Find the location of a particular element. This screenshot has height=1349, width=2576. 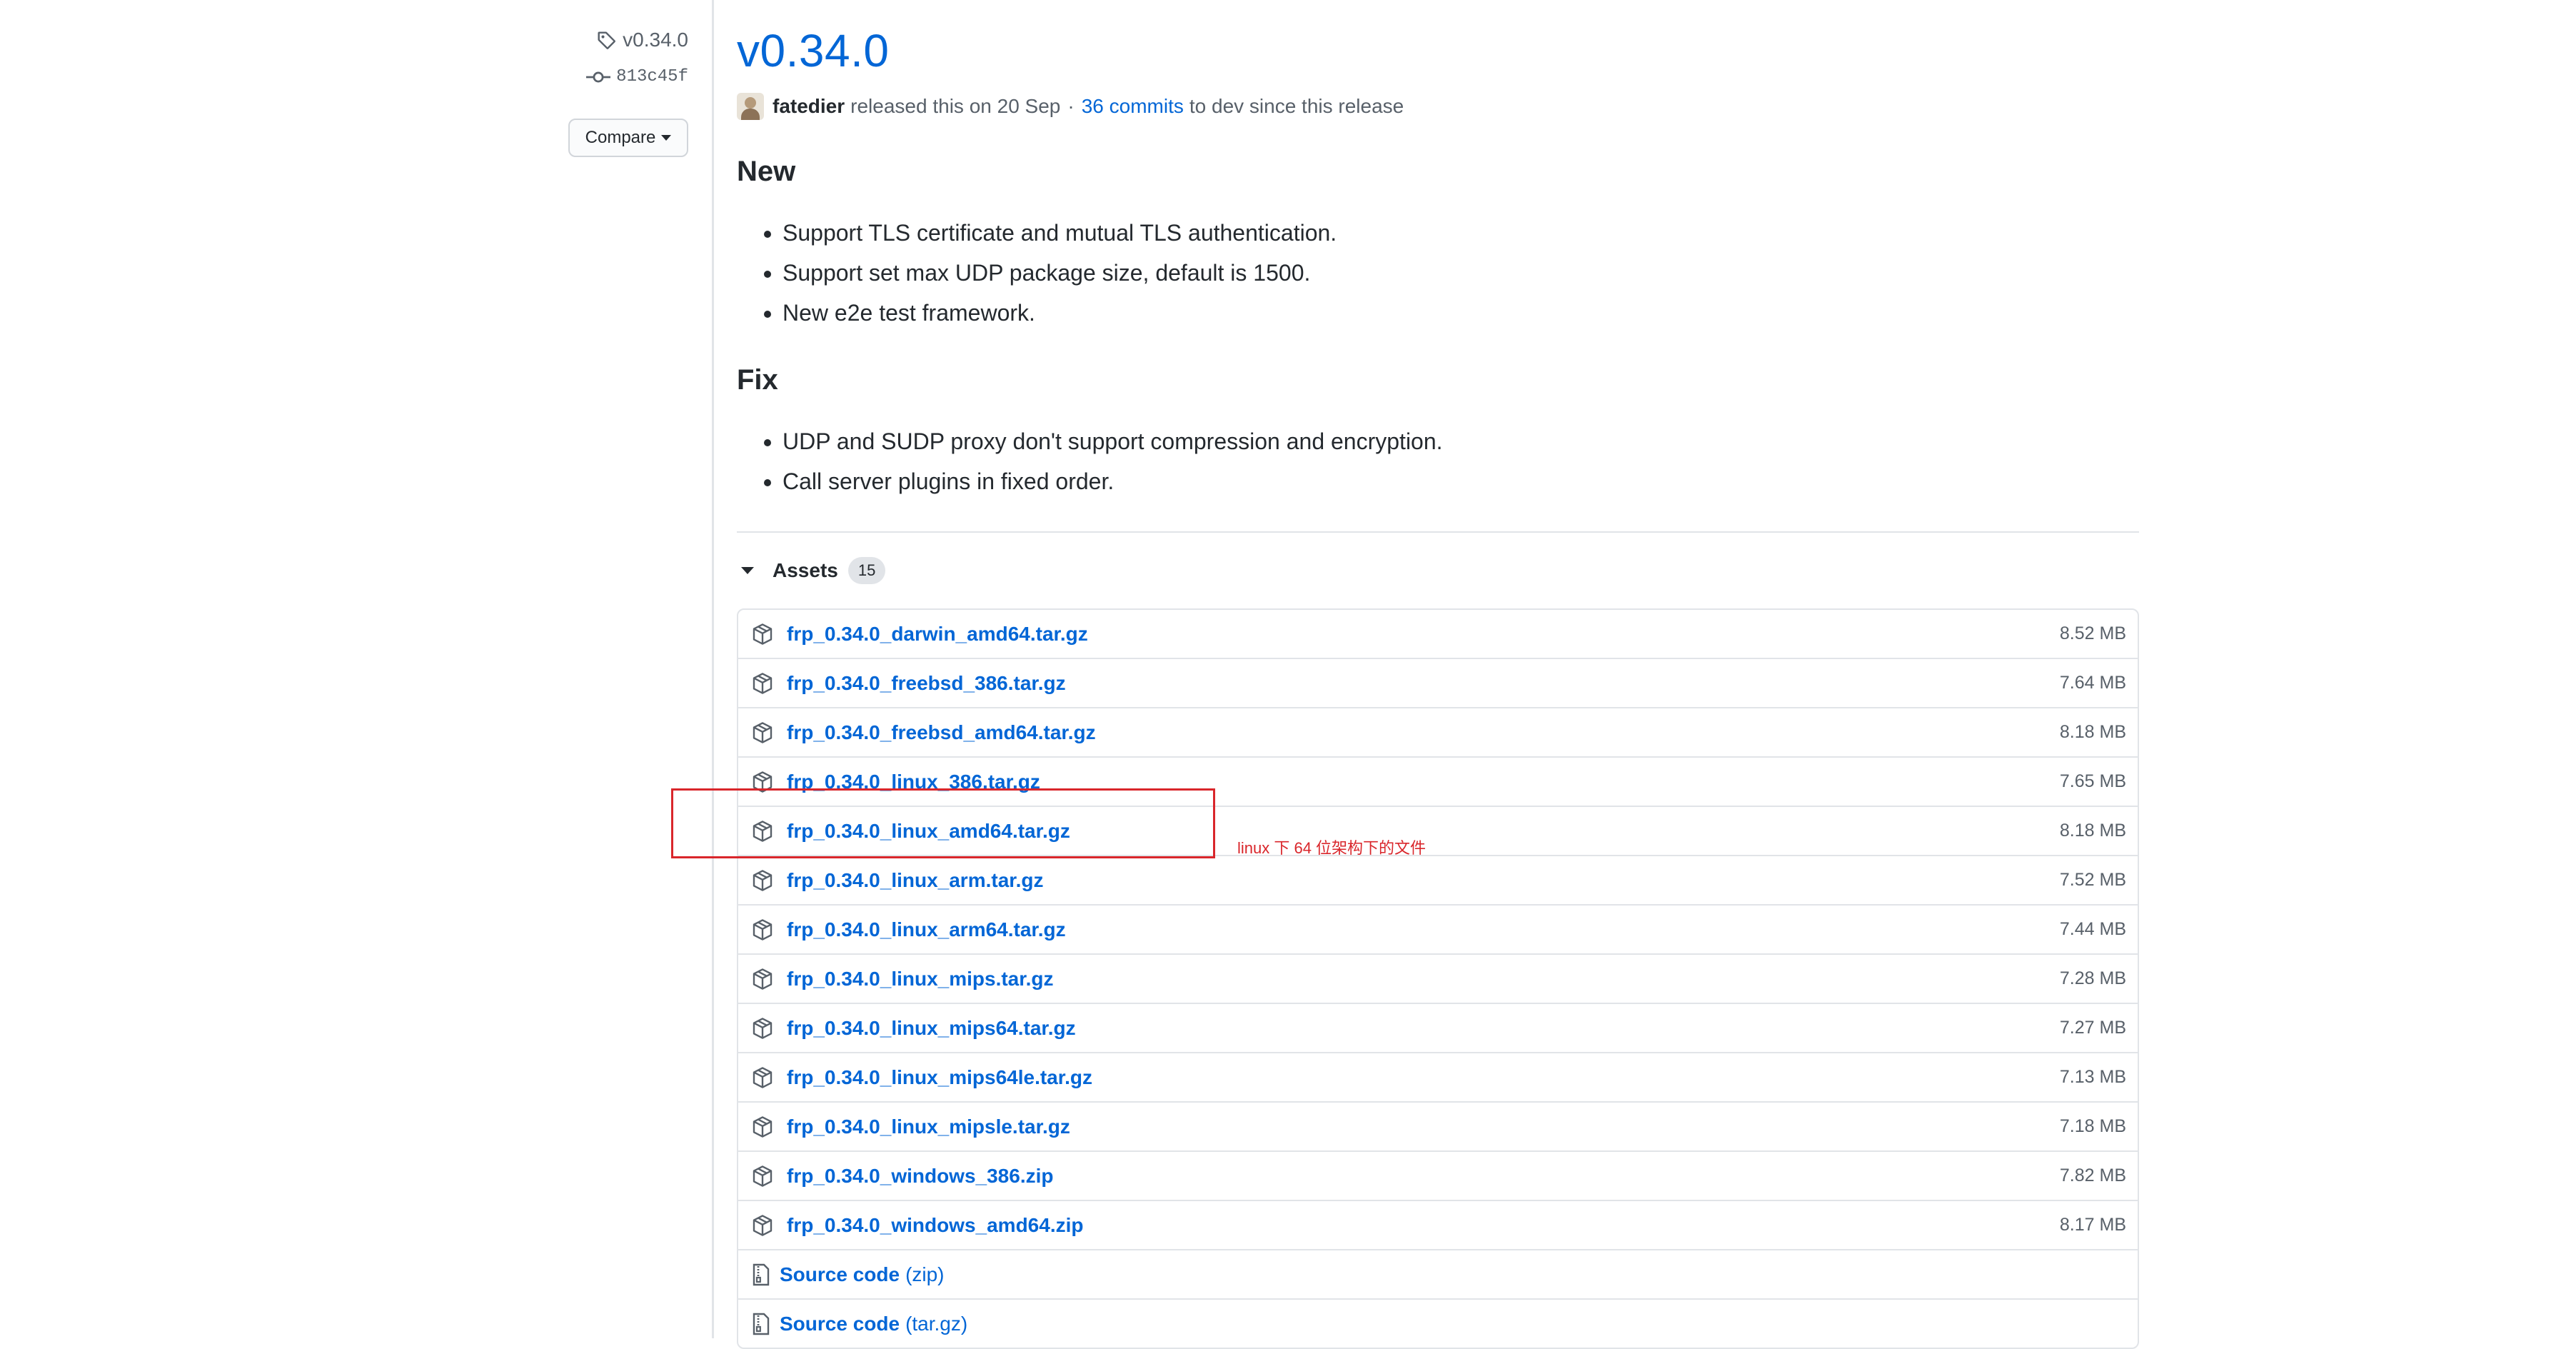

annotation-text: linux 下 64 位架构下的文件 is located at coordinates (1332, 848).